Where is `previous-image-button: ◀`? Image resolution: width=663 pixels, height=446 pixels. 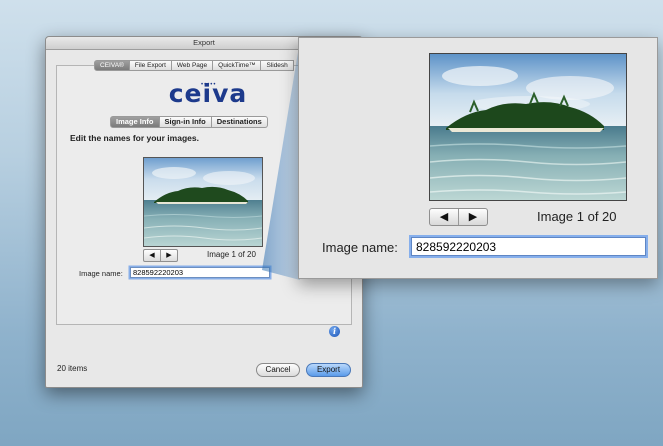 previous-image-button: ◀ is located at coordinates (152, 255).